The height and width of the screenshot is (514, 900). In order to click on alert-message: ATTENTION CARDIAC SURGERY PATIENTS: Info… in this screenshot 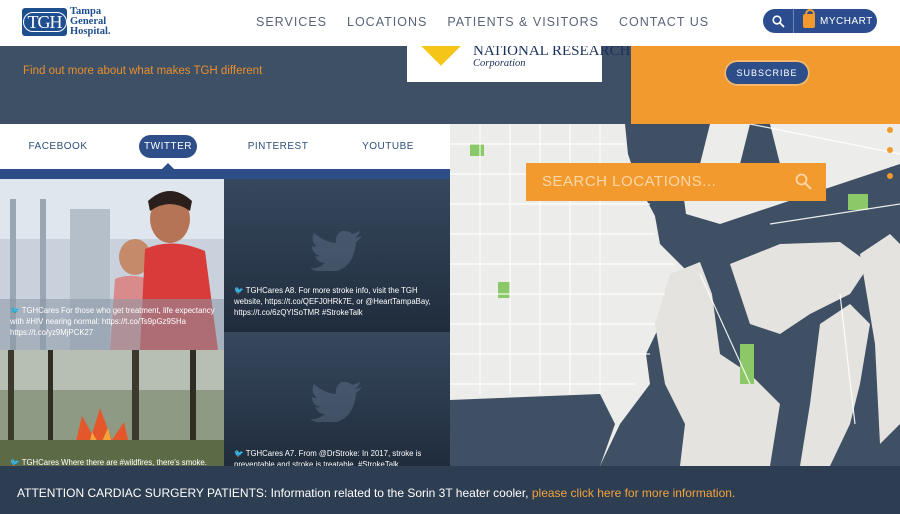, I will do `click(376, 493)`.